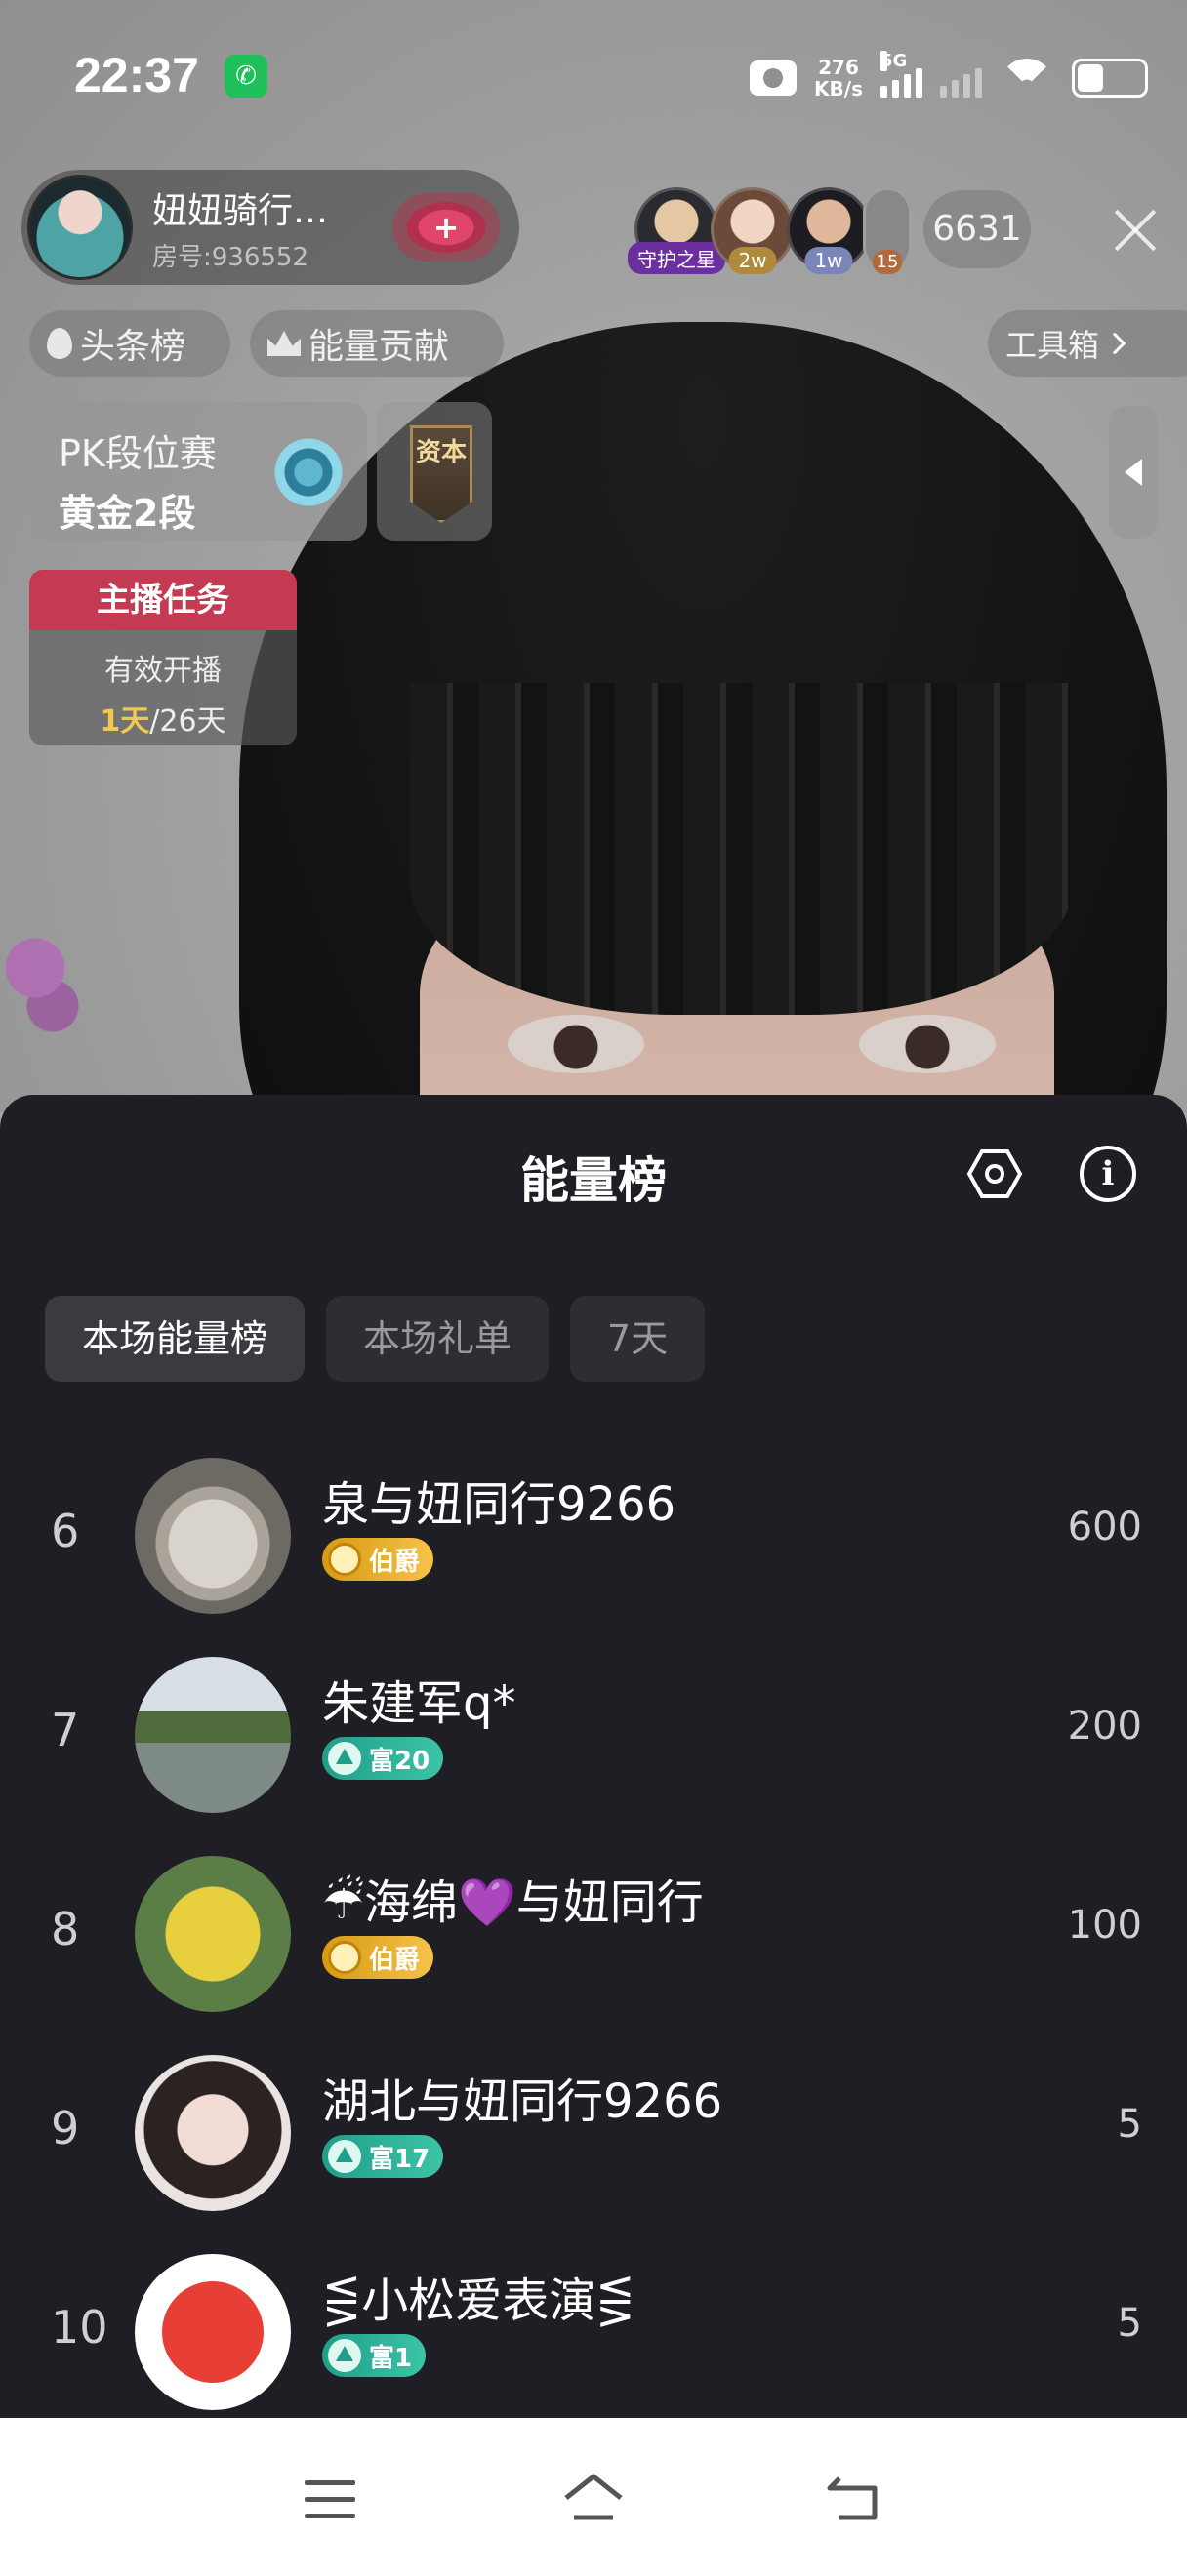  Describe the element at coordinates (65, 1929) in the screenshot. I see `rank-number: 8` at that location.